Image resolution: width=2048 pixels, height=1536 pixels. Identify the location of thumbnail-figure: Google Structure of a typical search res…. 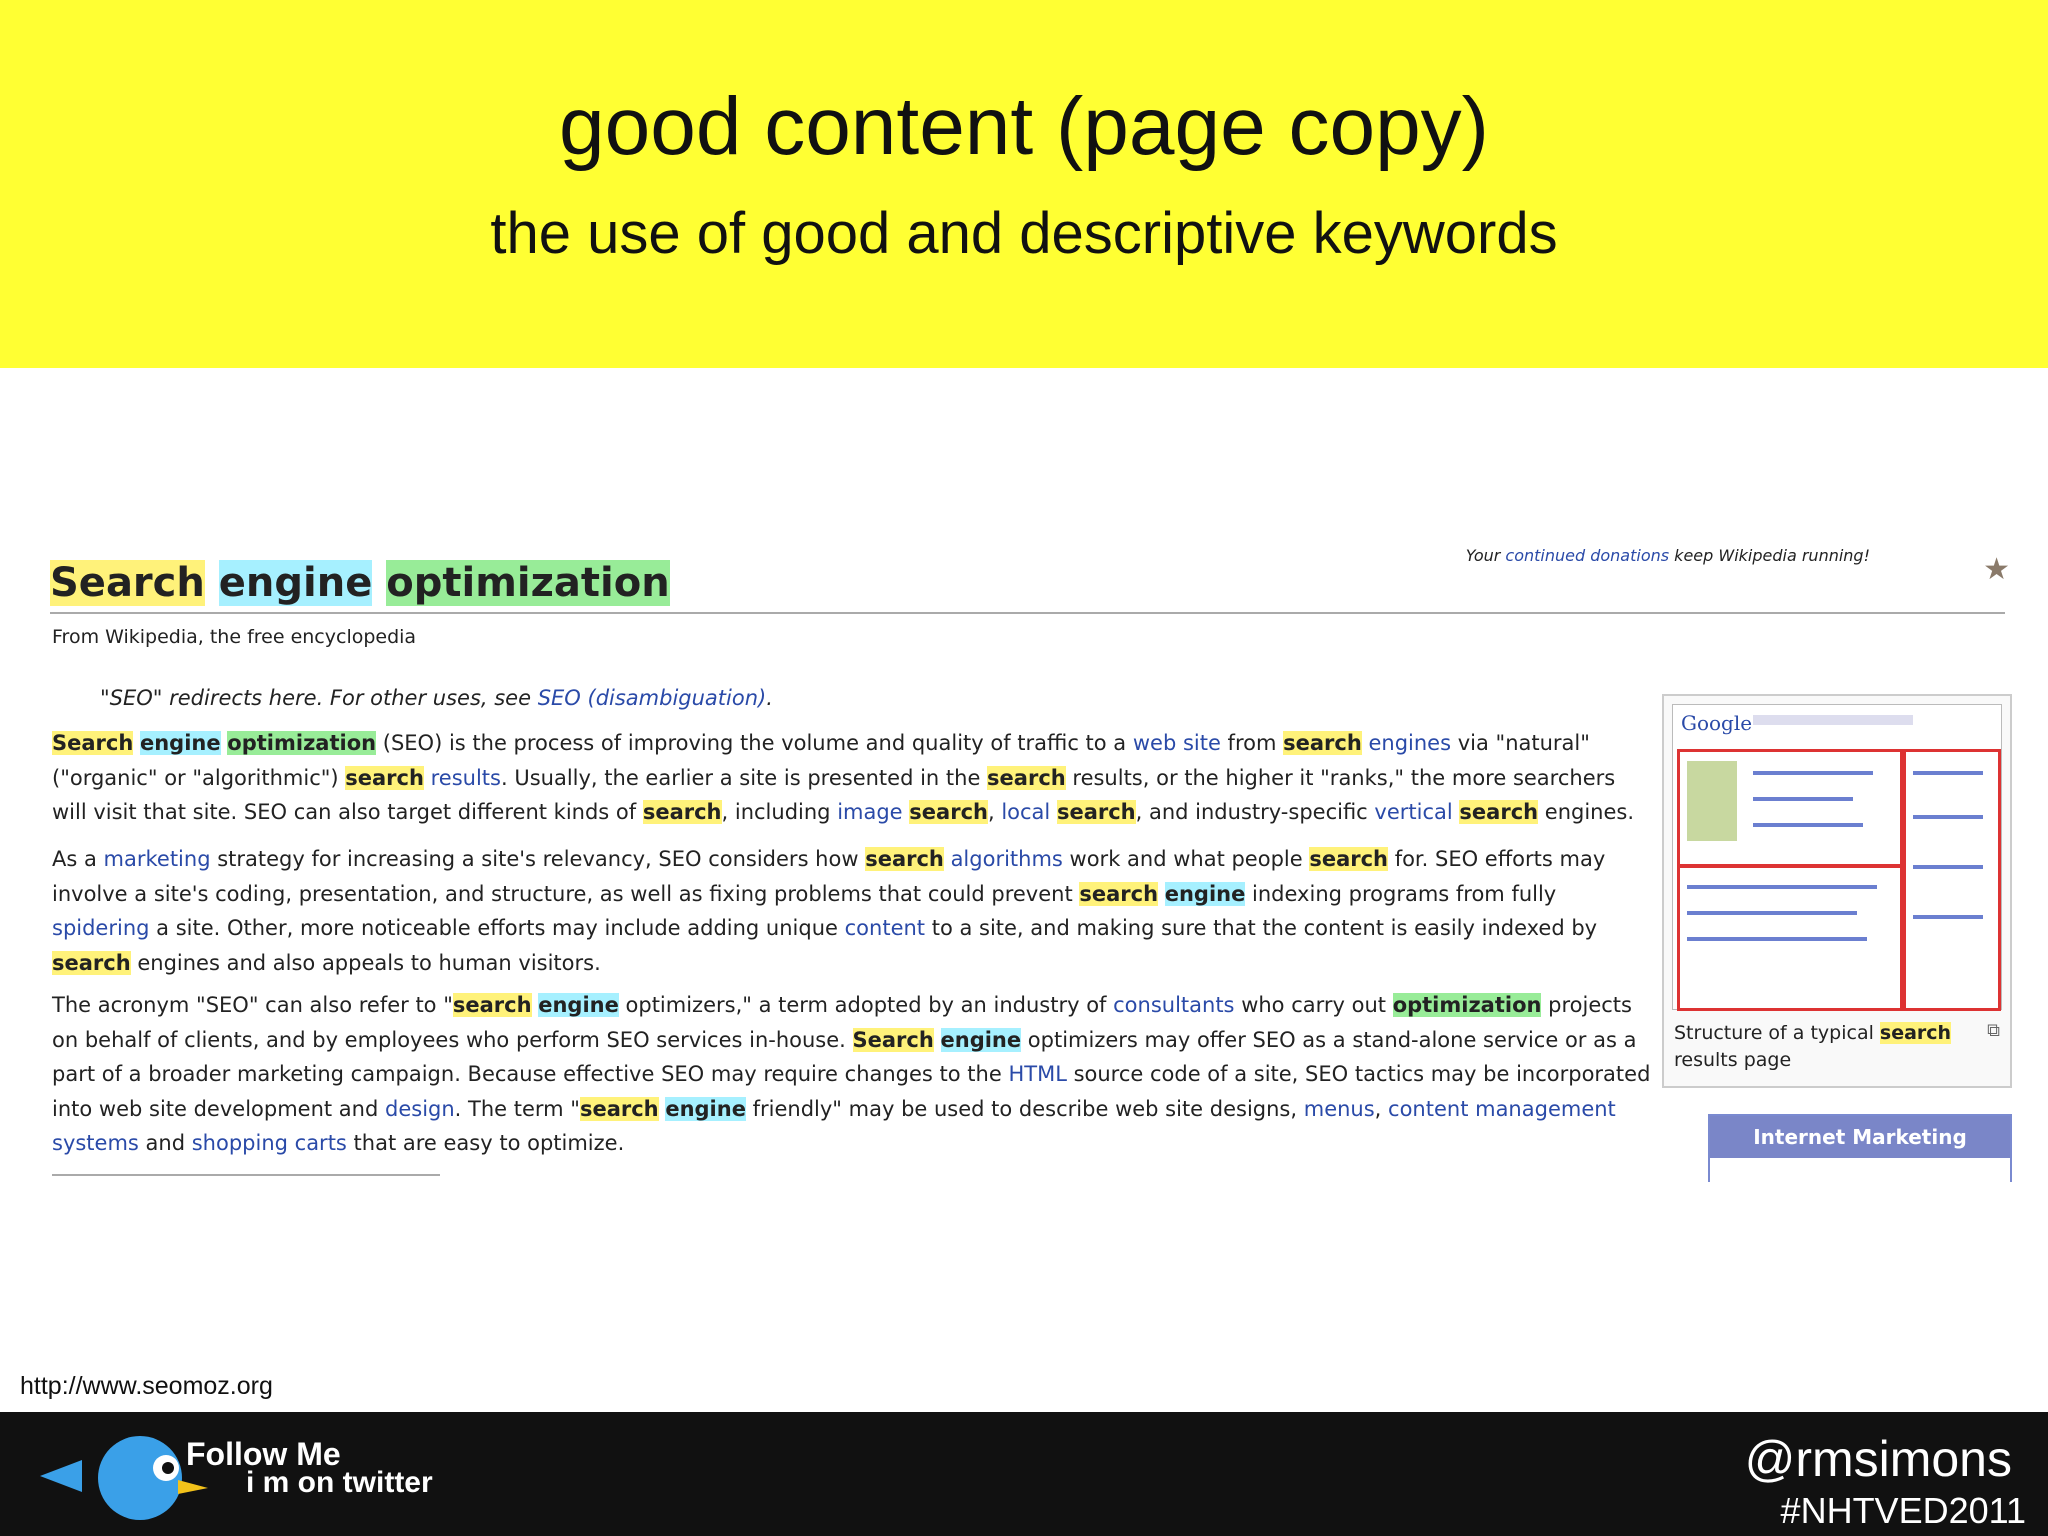
(1837, 891).